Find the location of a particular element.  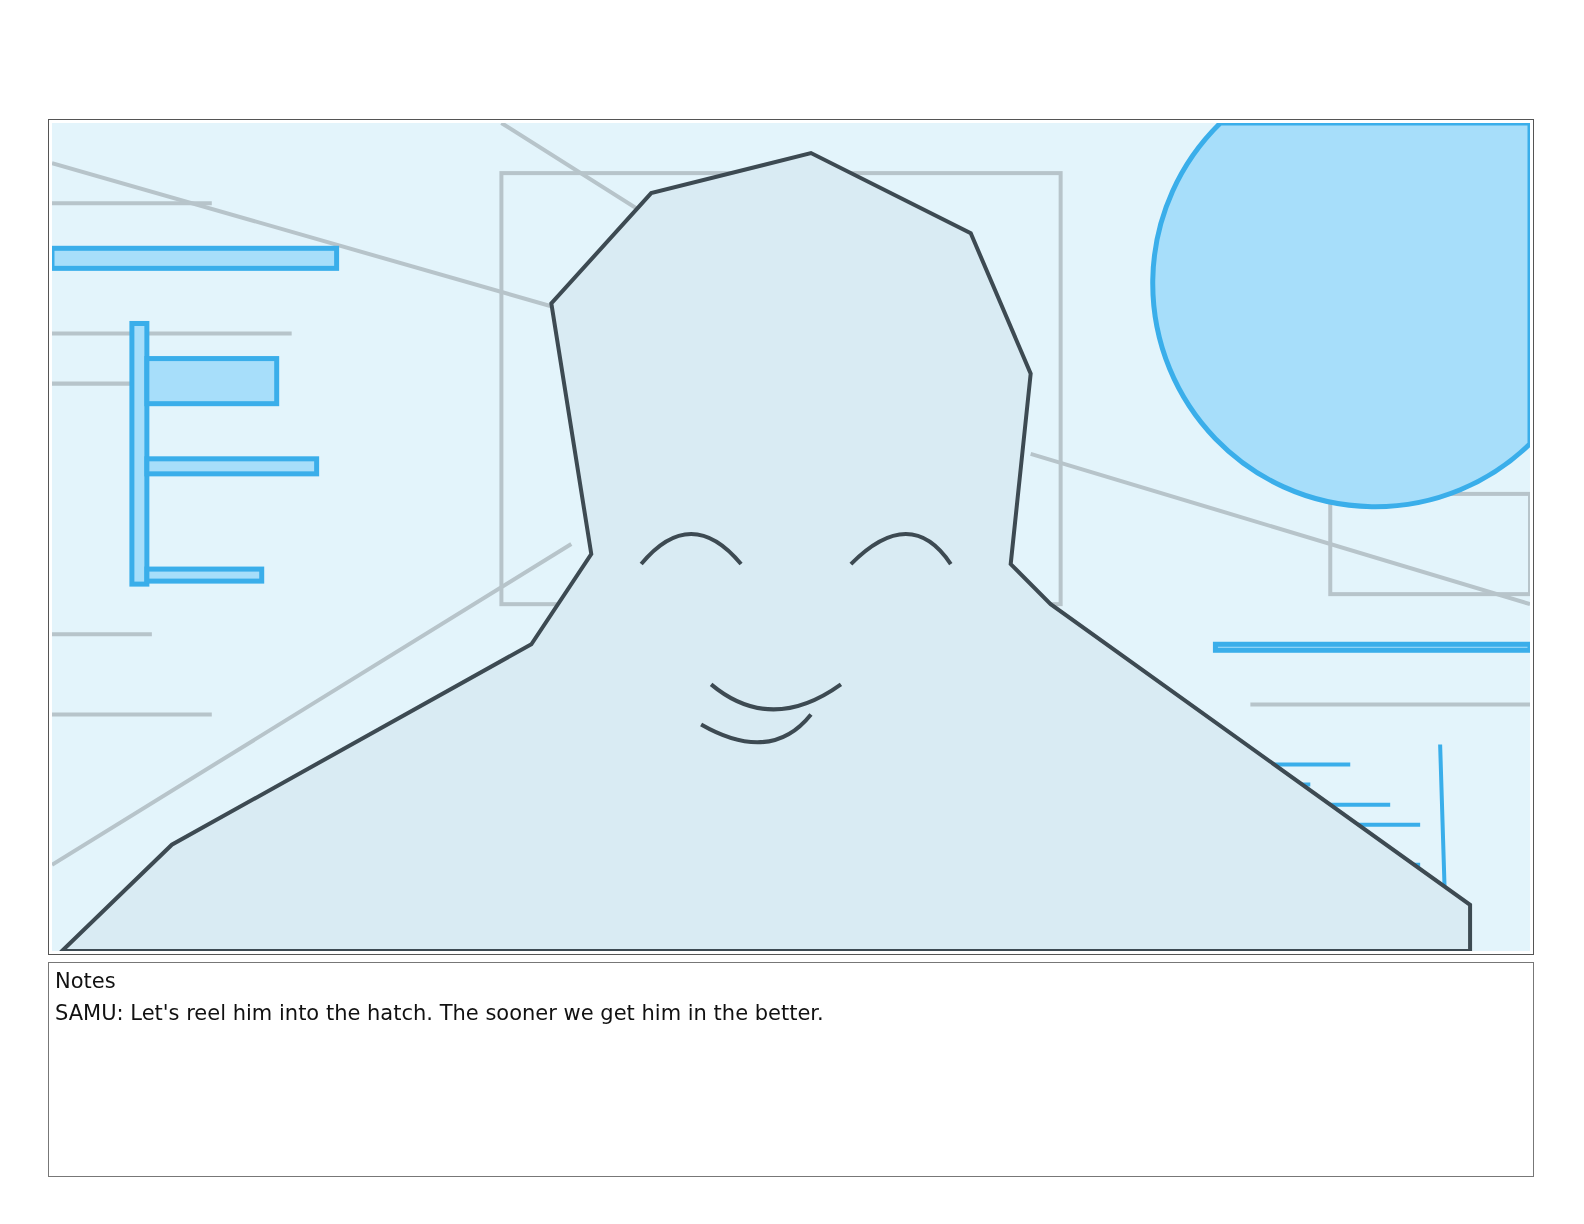

notes-label: Notes is located at coordinates (86, 981).